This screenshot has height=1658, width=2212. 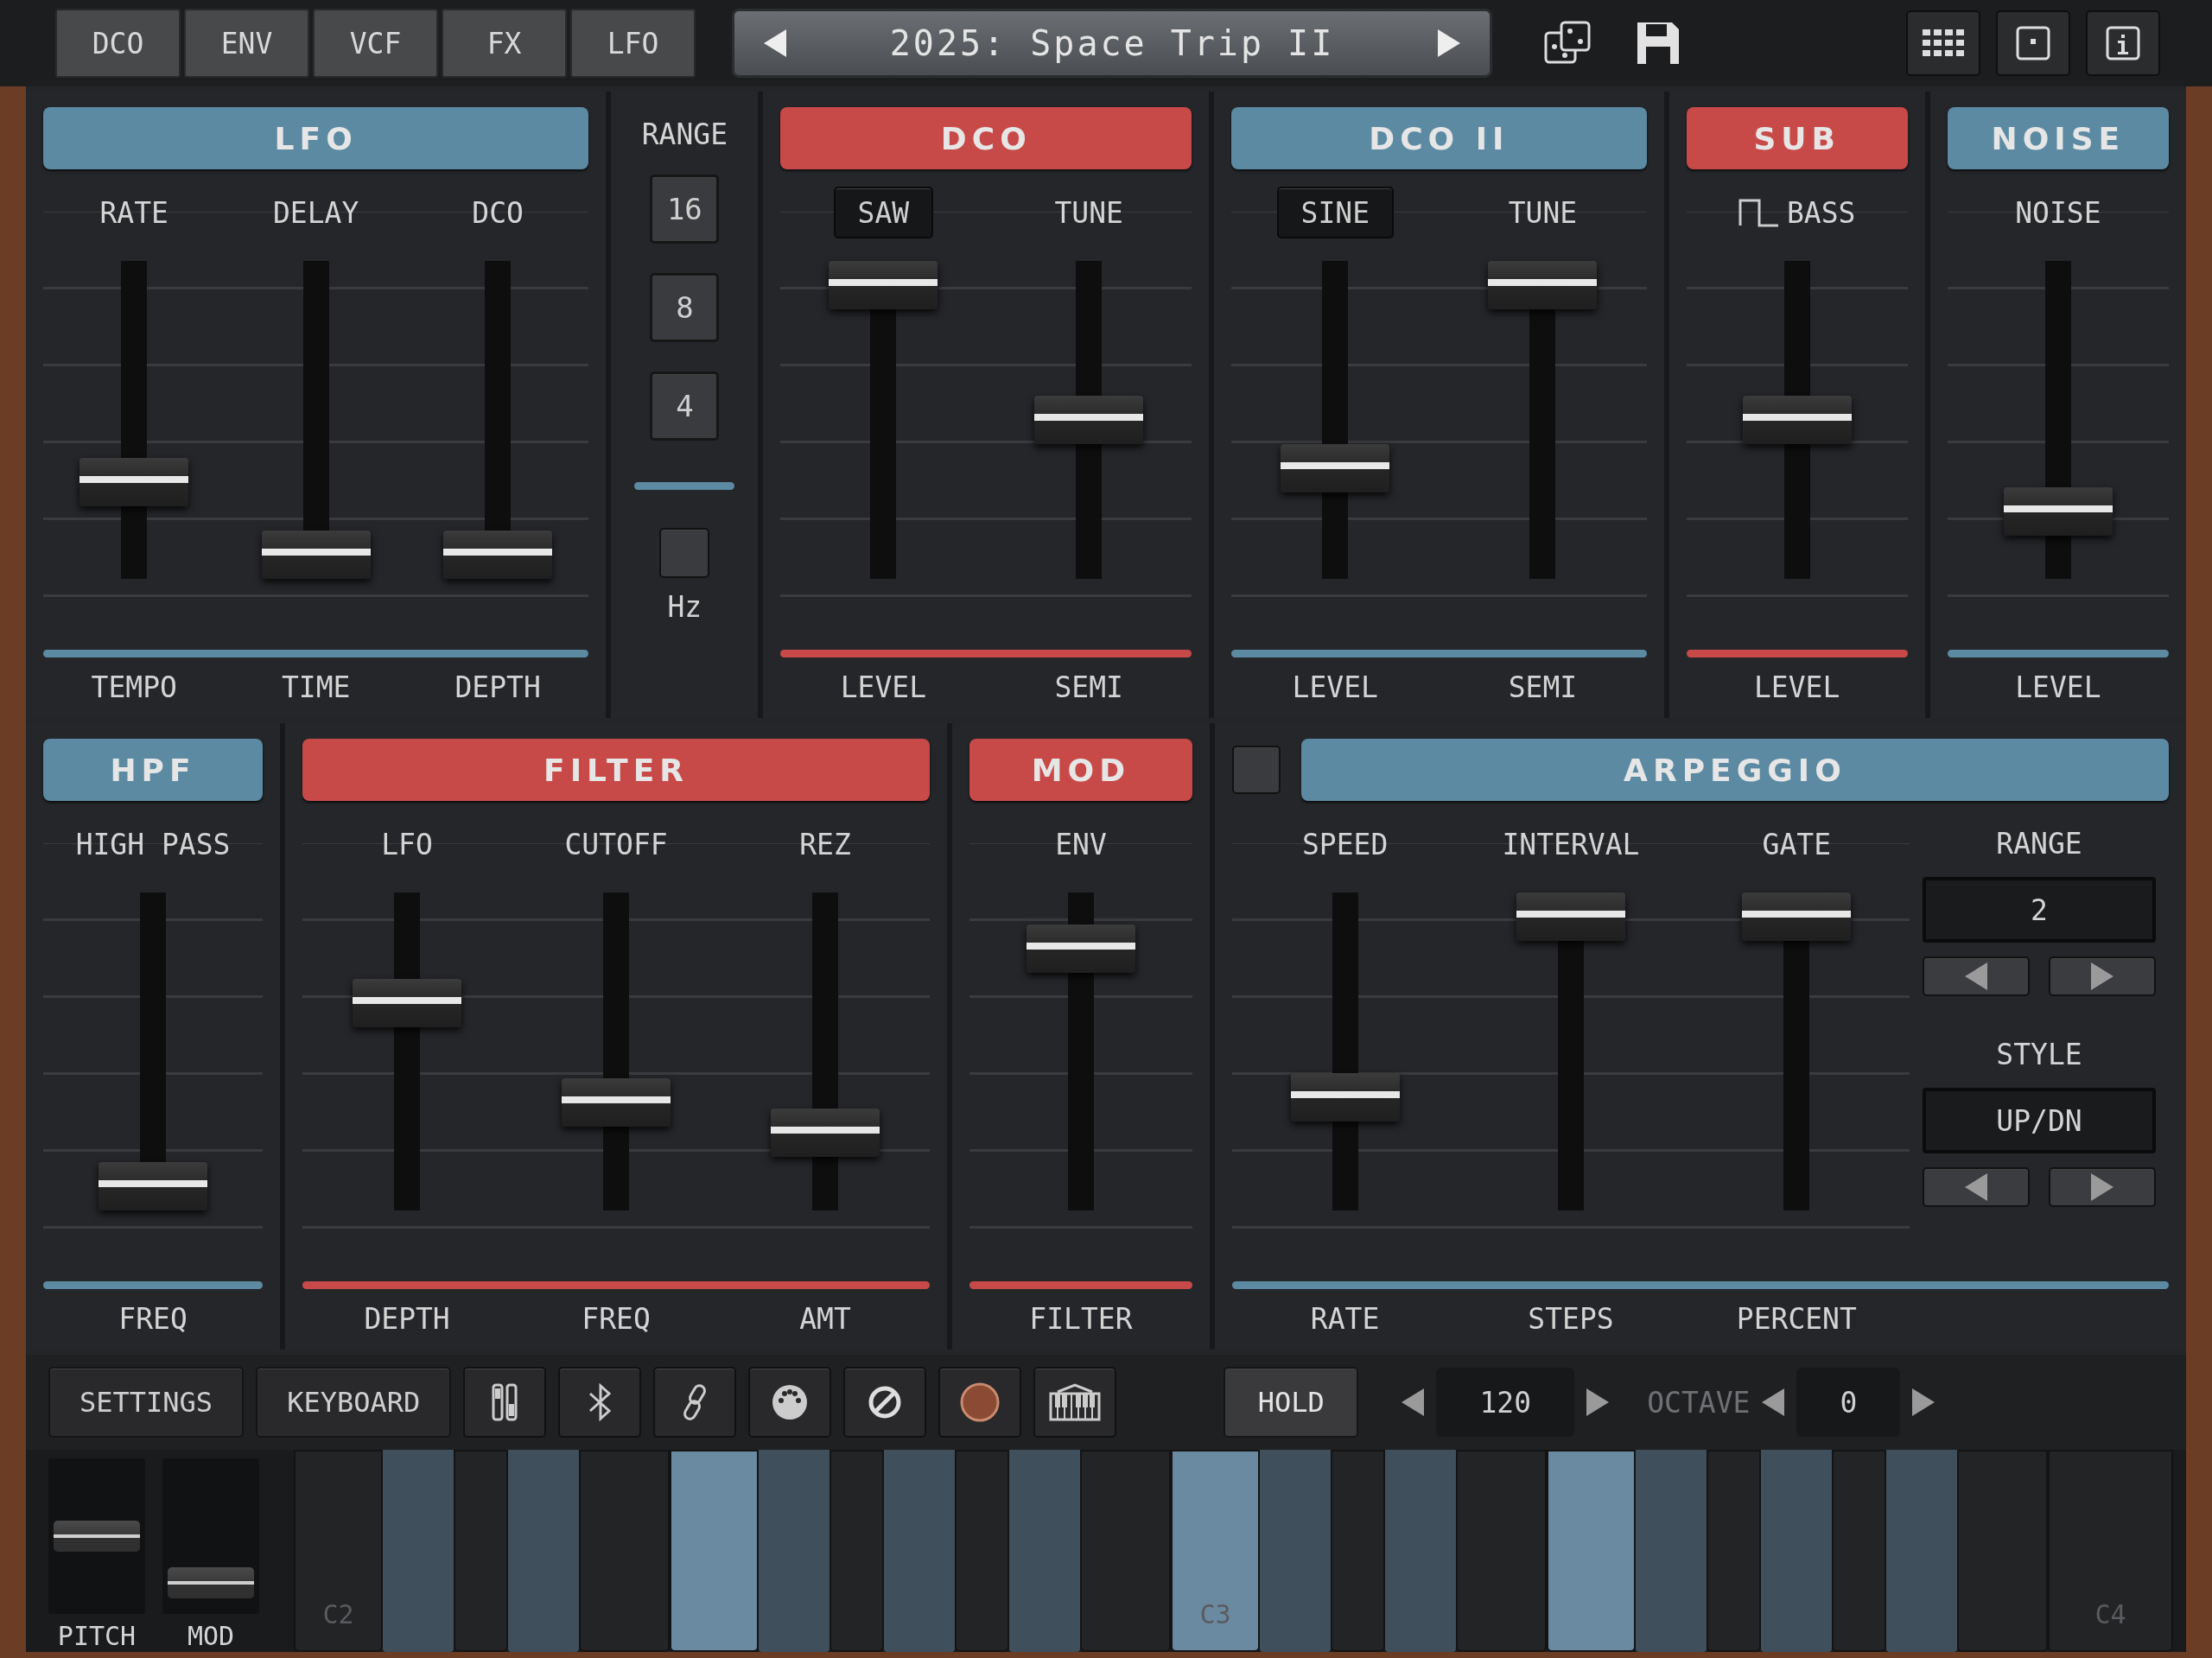 I want to click on wheel-label: PITCH, so click(x=97, y=1636).